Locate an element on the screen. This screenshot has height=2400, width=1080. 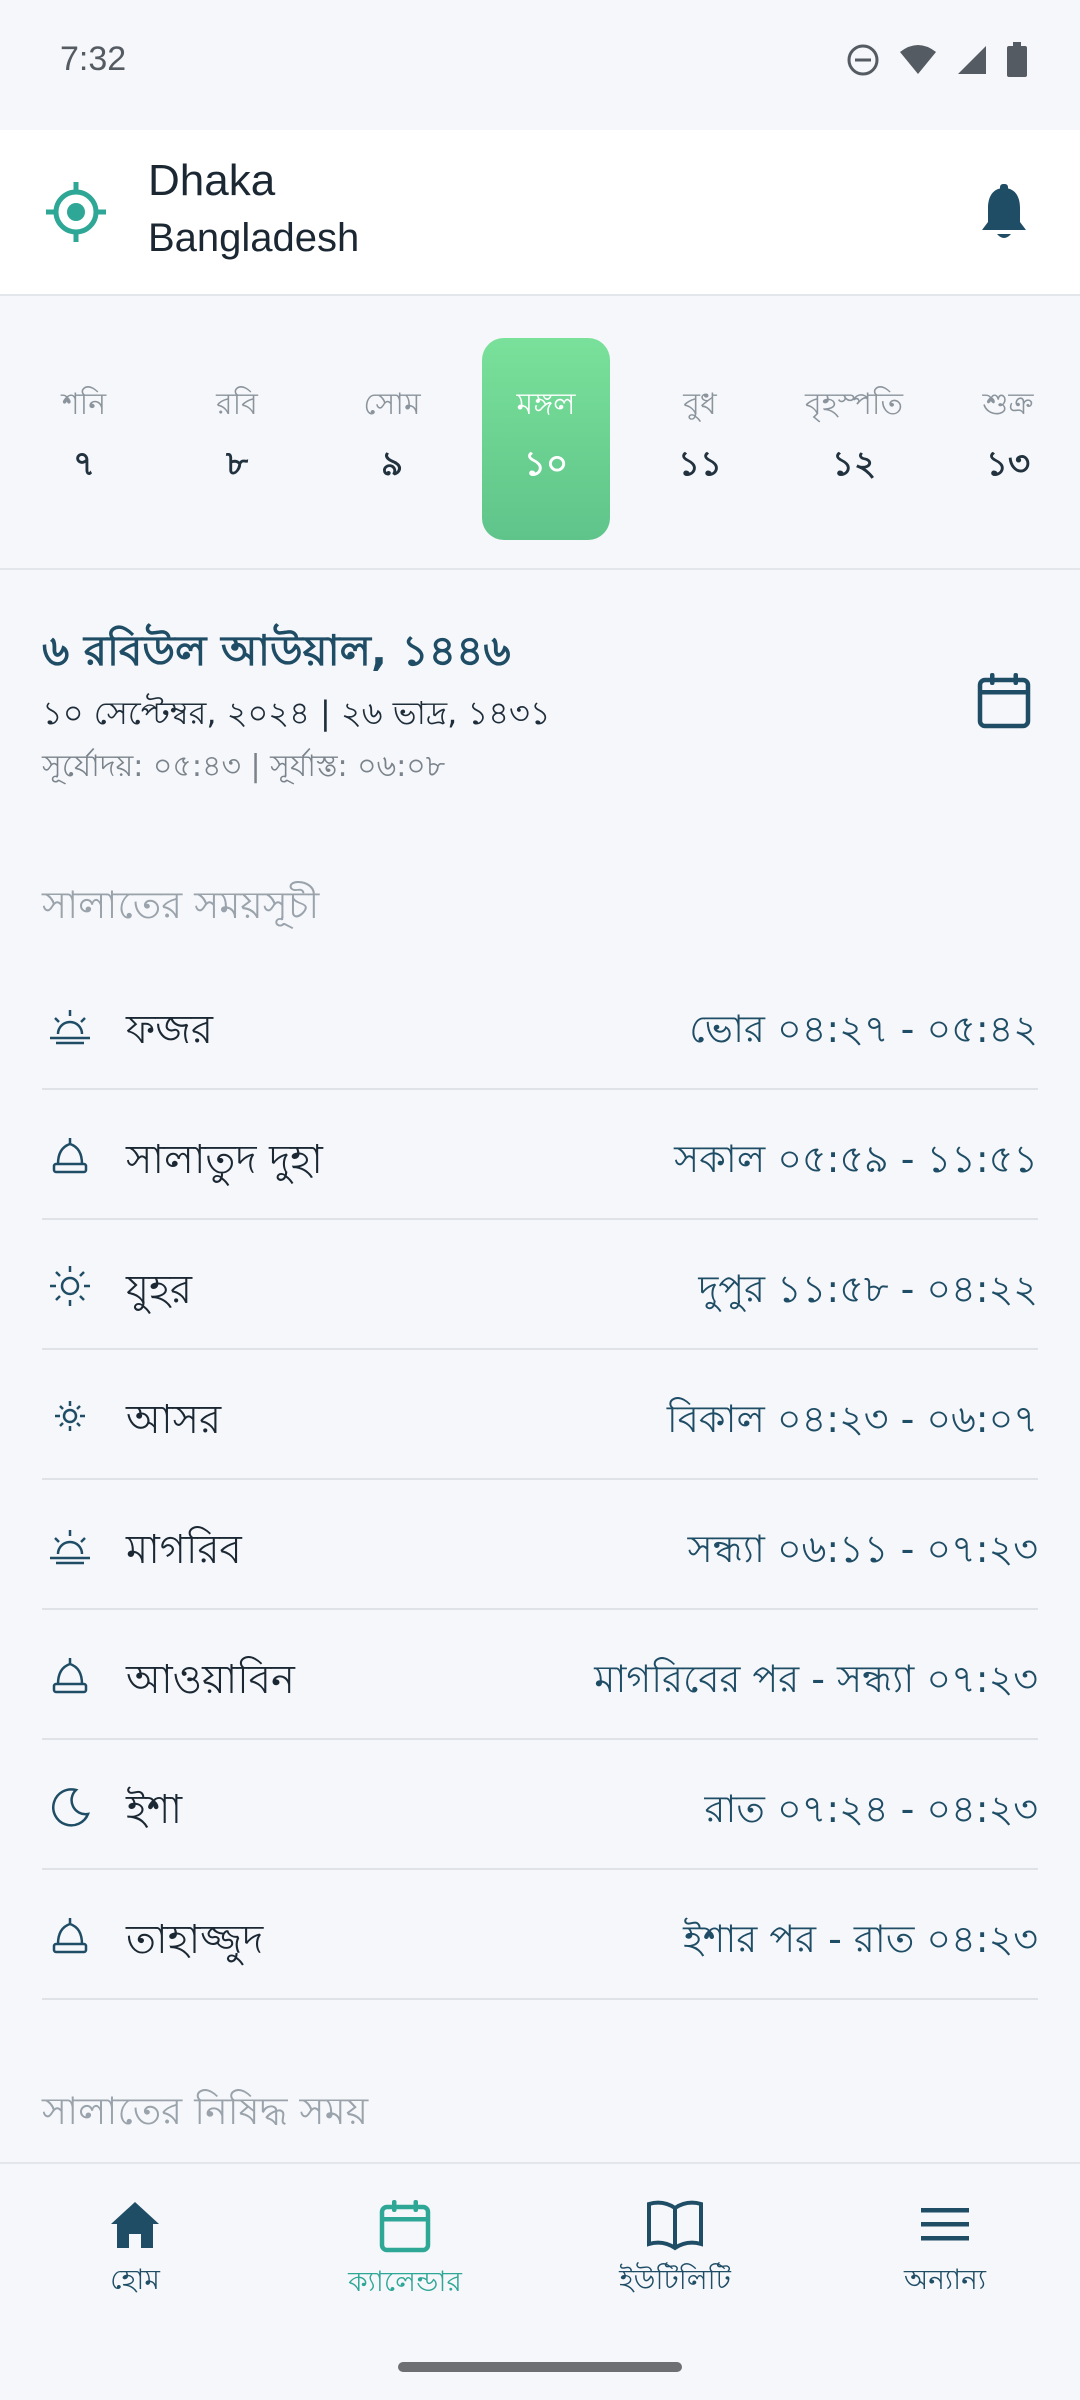
nav-others: অন্যান্য is located at coordinates (945, 2251).